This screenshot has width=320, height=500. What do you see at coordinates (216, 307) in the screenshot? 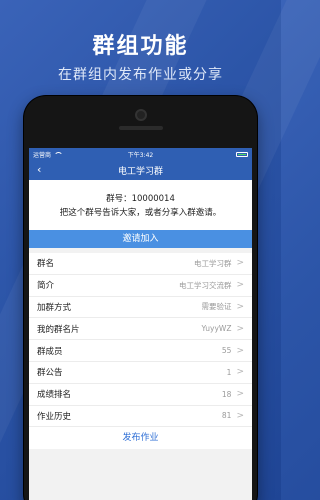
I see `row-value: 需要验证` at bounding box center [216, 307].